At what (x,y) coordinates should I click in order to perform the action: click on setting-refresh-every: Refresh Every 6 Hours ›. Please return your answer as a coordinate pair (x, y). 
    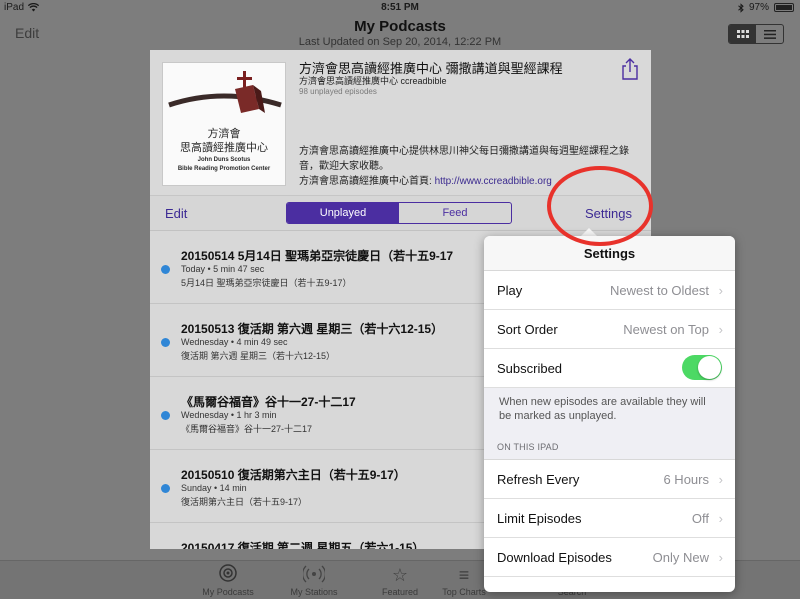
    Looking at the image, I should click on (609, 479).